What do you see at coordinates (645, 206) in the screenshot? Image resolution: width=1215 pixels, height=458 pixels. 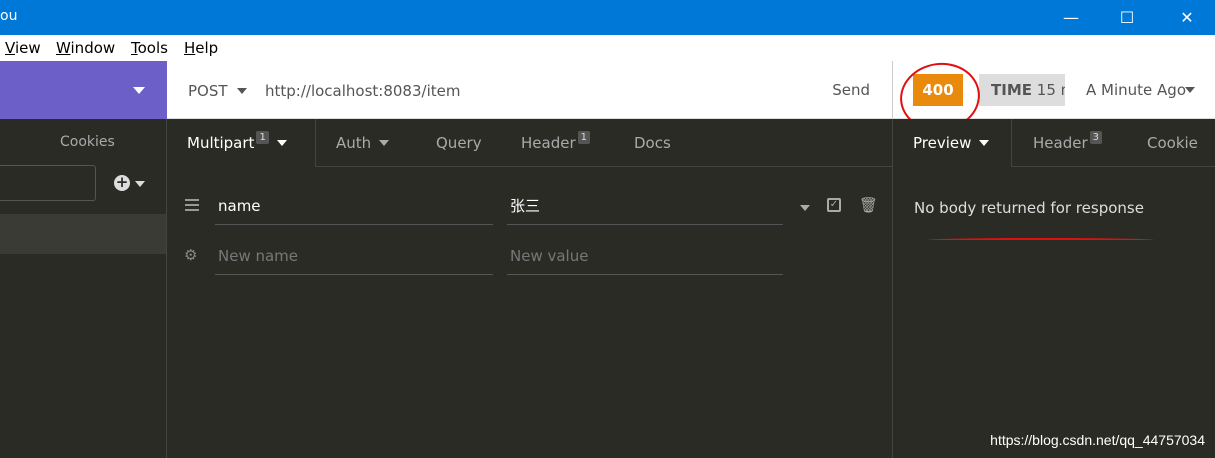 I see `param-value-field: 张三` at bounding box center [645, 206].